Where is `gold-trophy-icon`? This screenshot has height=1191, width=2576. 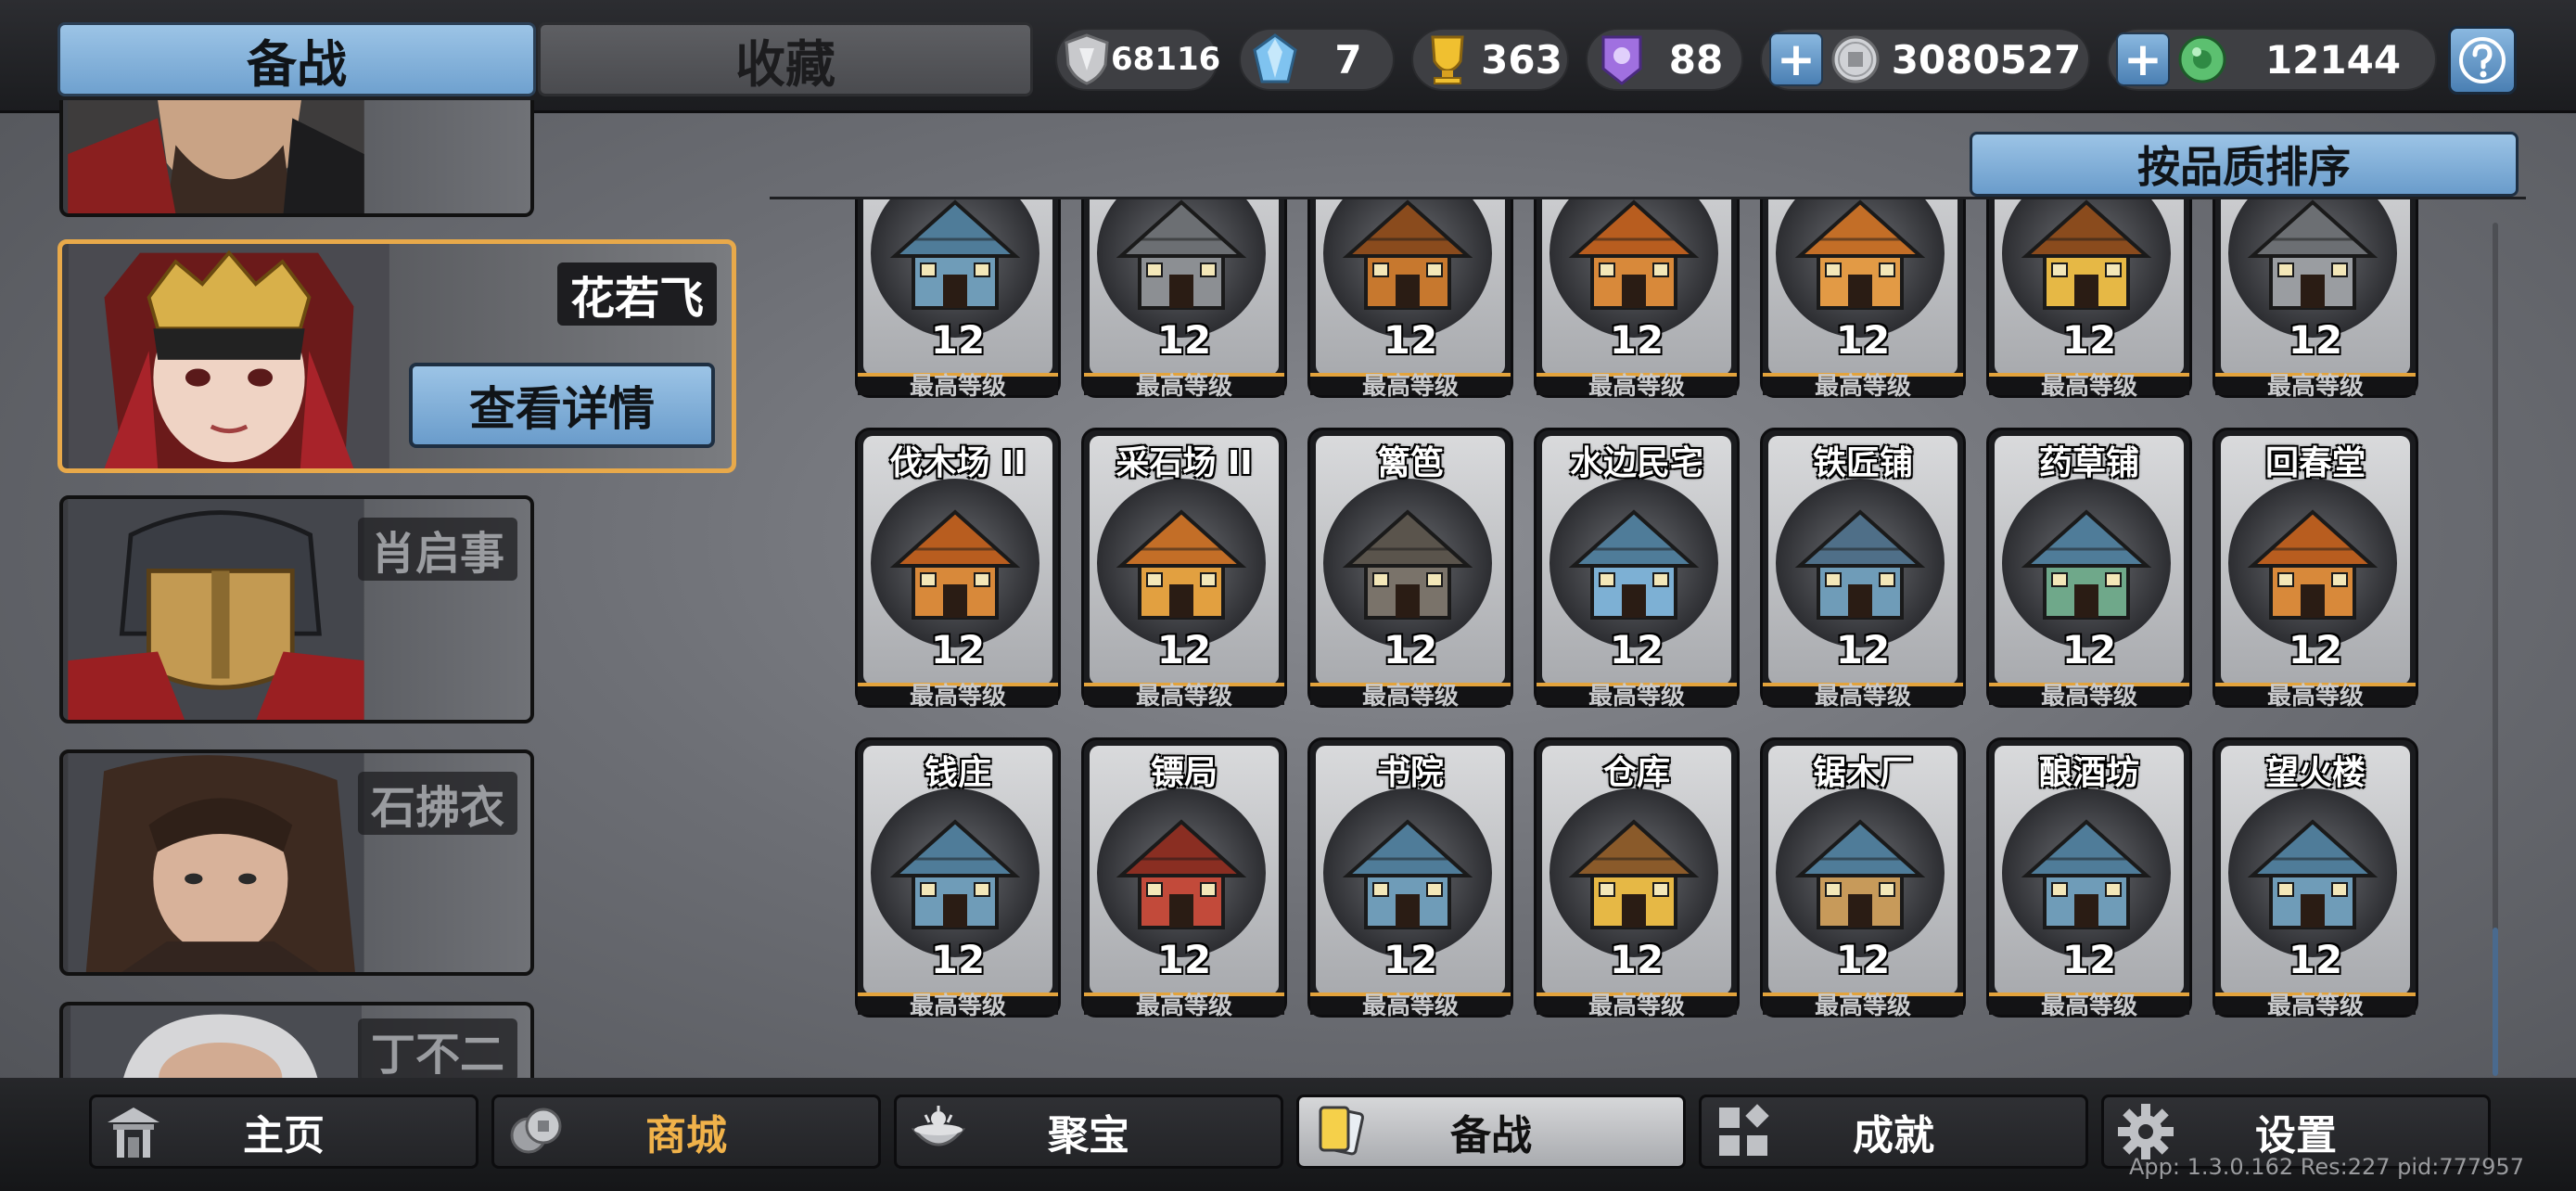 gold-trophy-icon is located at coordinates (1447, 60).